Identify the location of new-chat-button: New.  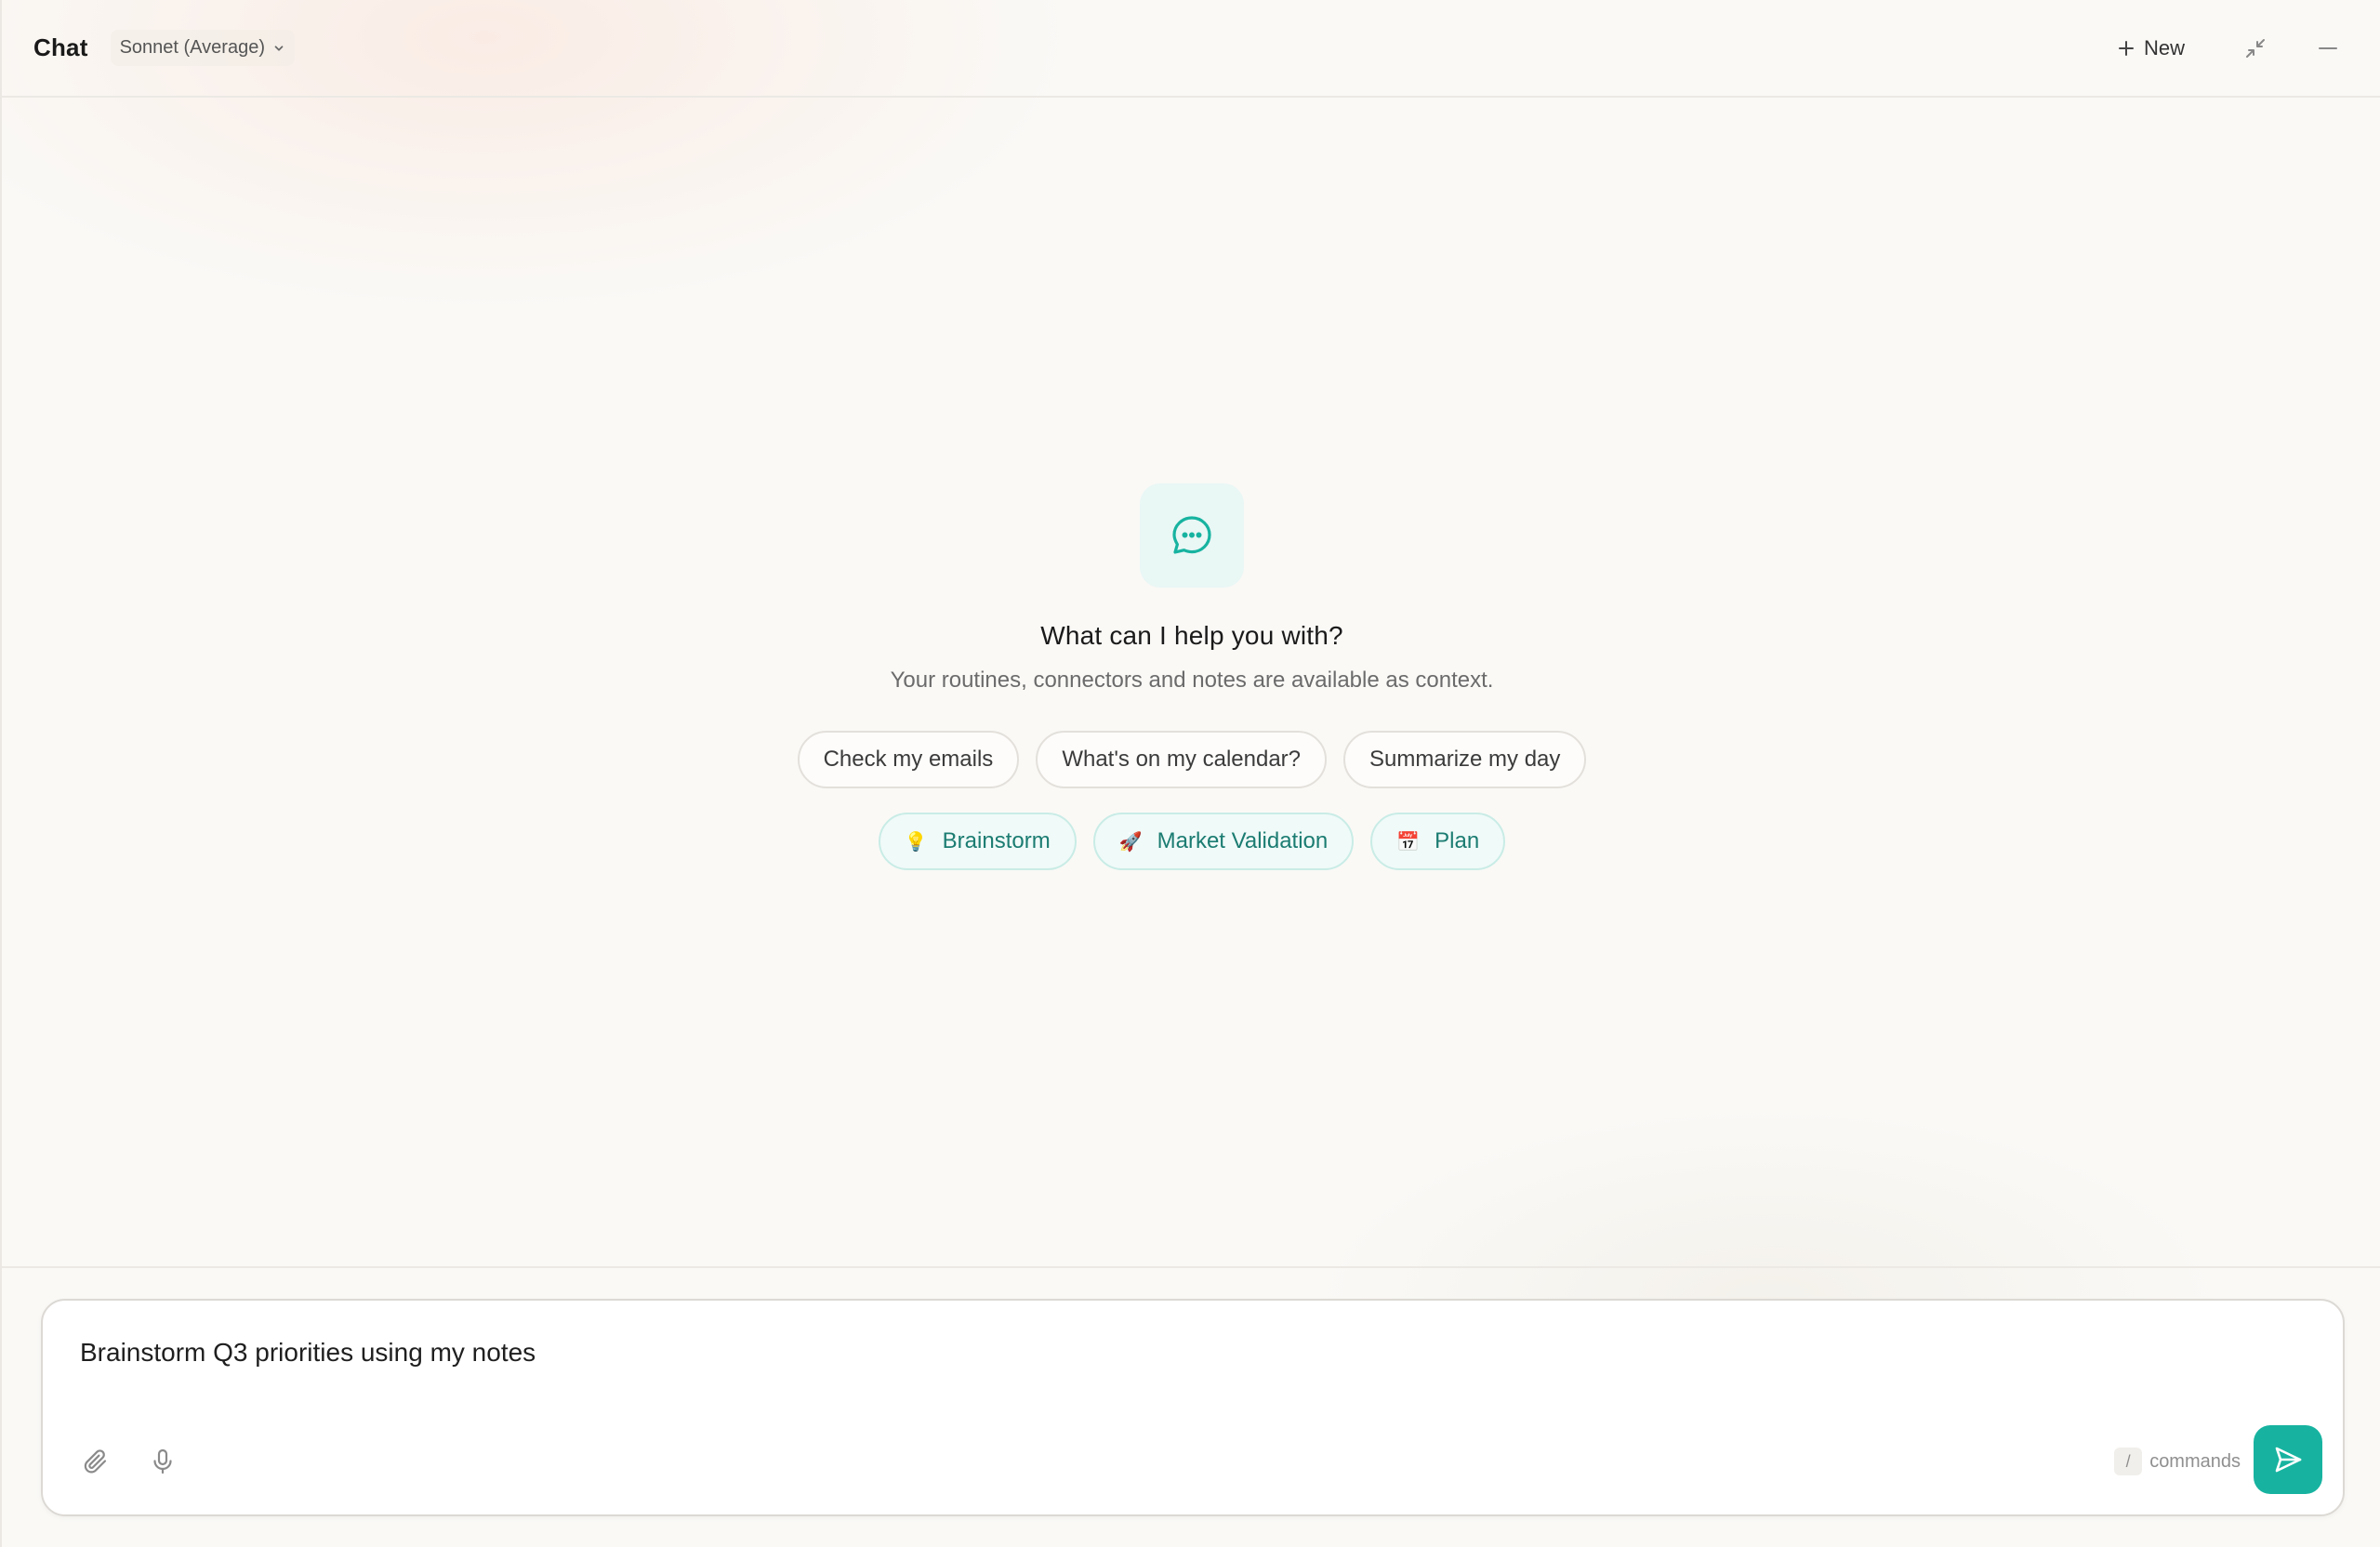
(2151, 48).